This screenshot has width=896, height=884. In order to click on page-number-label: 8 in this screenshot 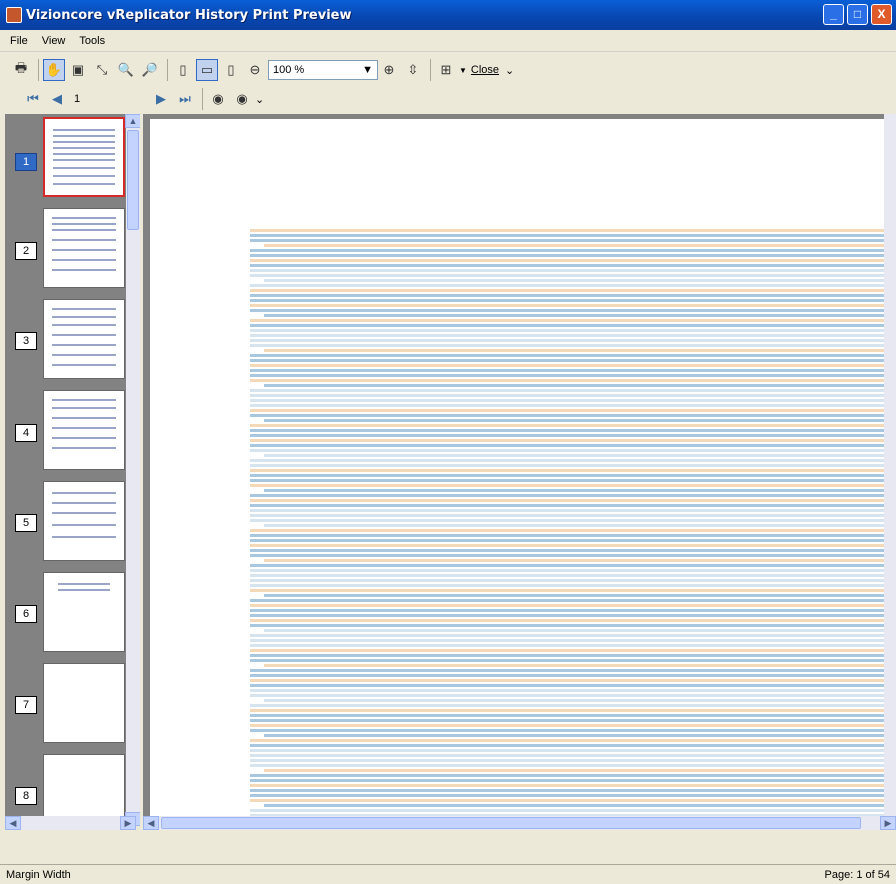, I will do `click(26, 796)`.